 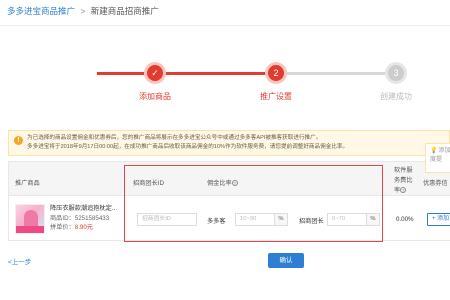 What do you see at coordinates (41, 11) in the screenshot?
I see `breadcrumb-root-link: 多多进宝商品推广` at bounding box center [41, 11].